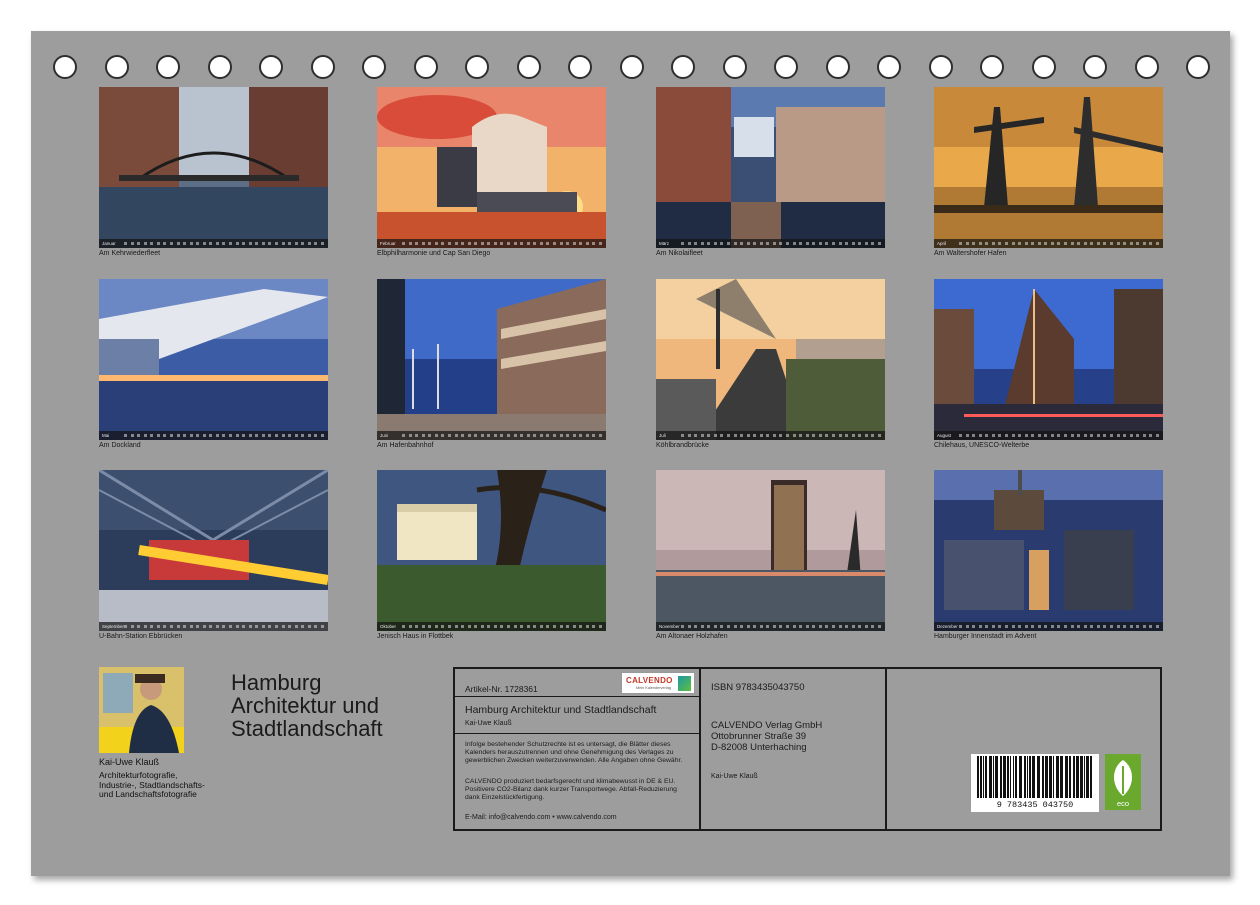 The width and height of the screenshot is (1260, 905). I want to click on date-strip: November, so click(770, 626).